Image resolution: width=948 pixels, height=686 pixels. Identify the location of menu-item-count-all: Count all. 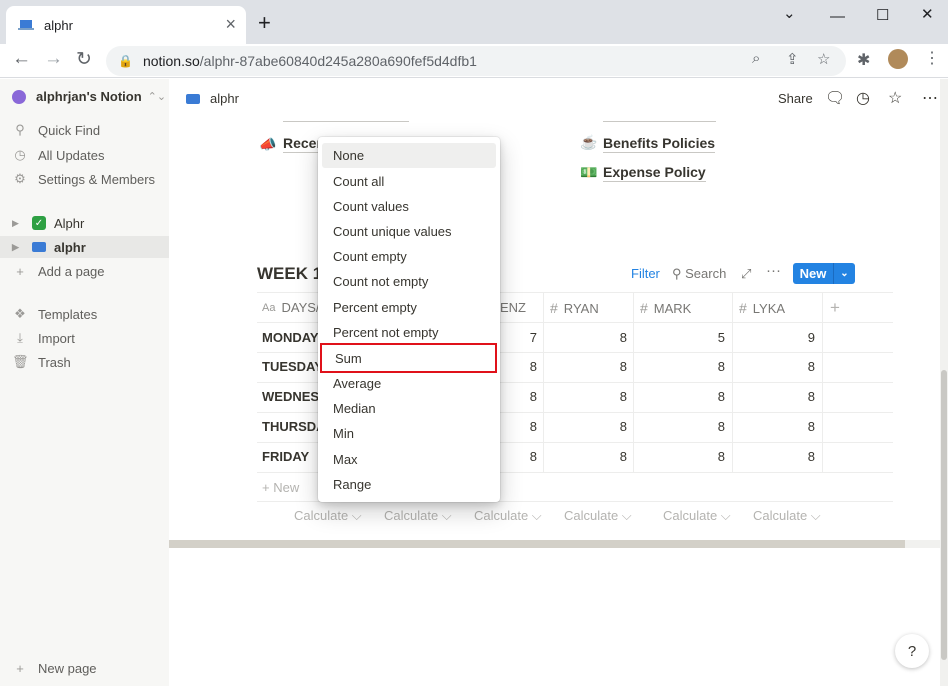
(409, 181).